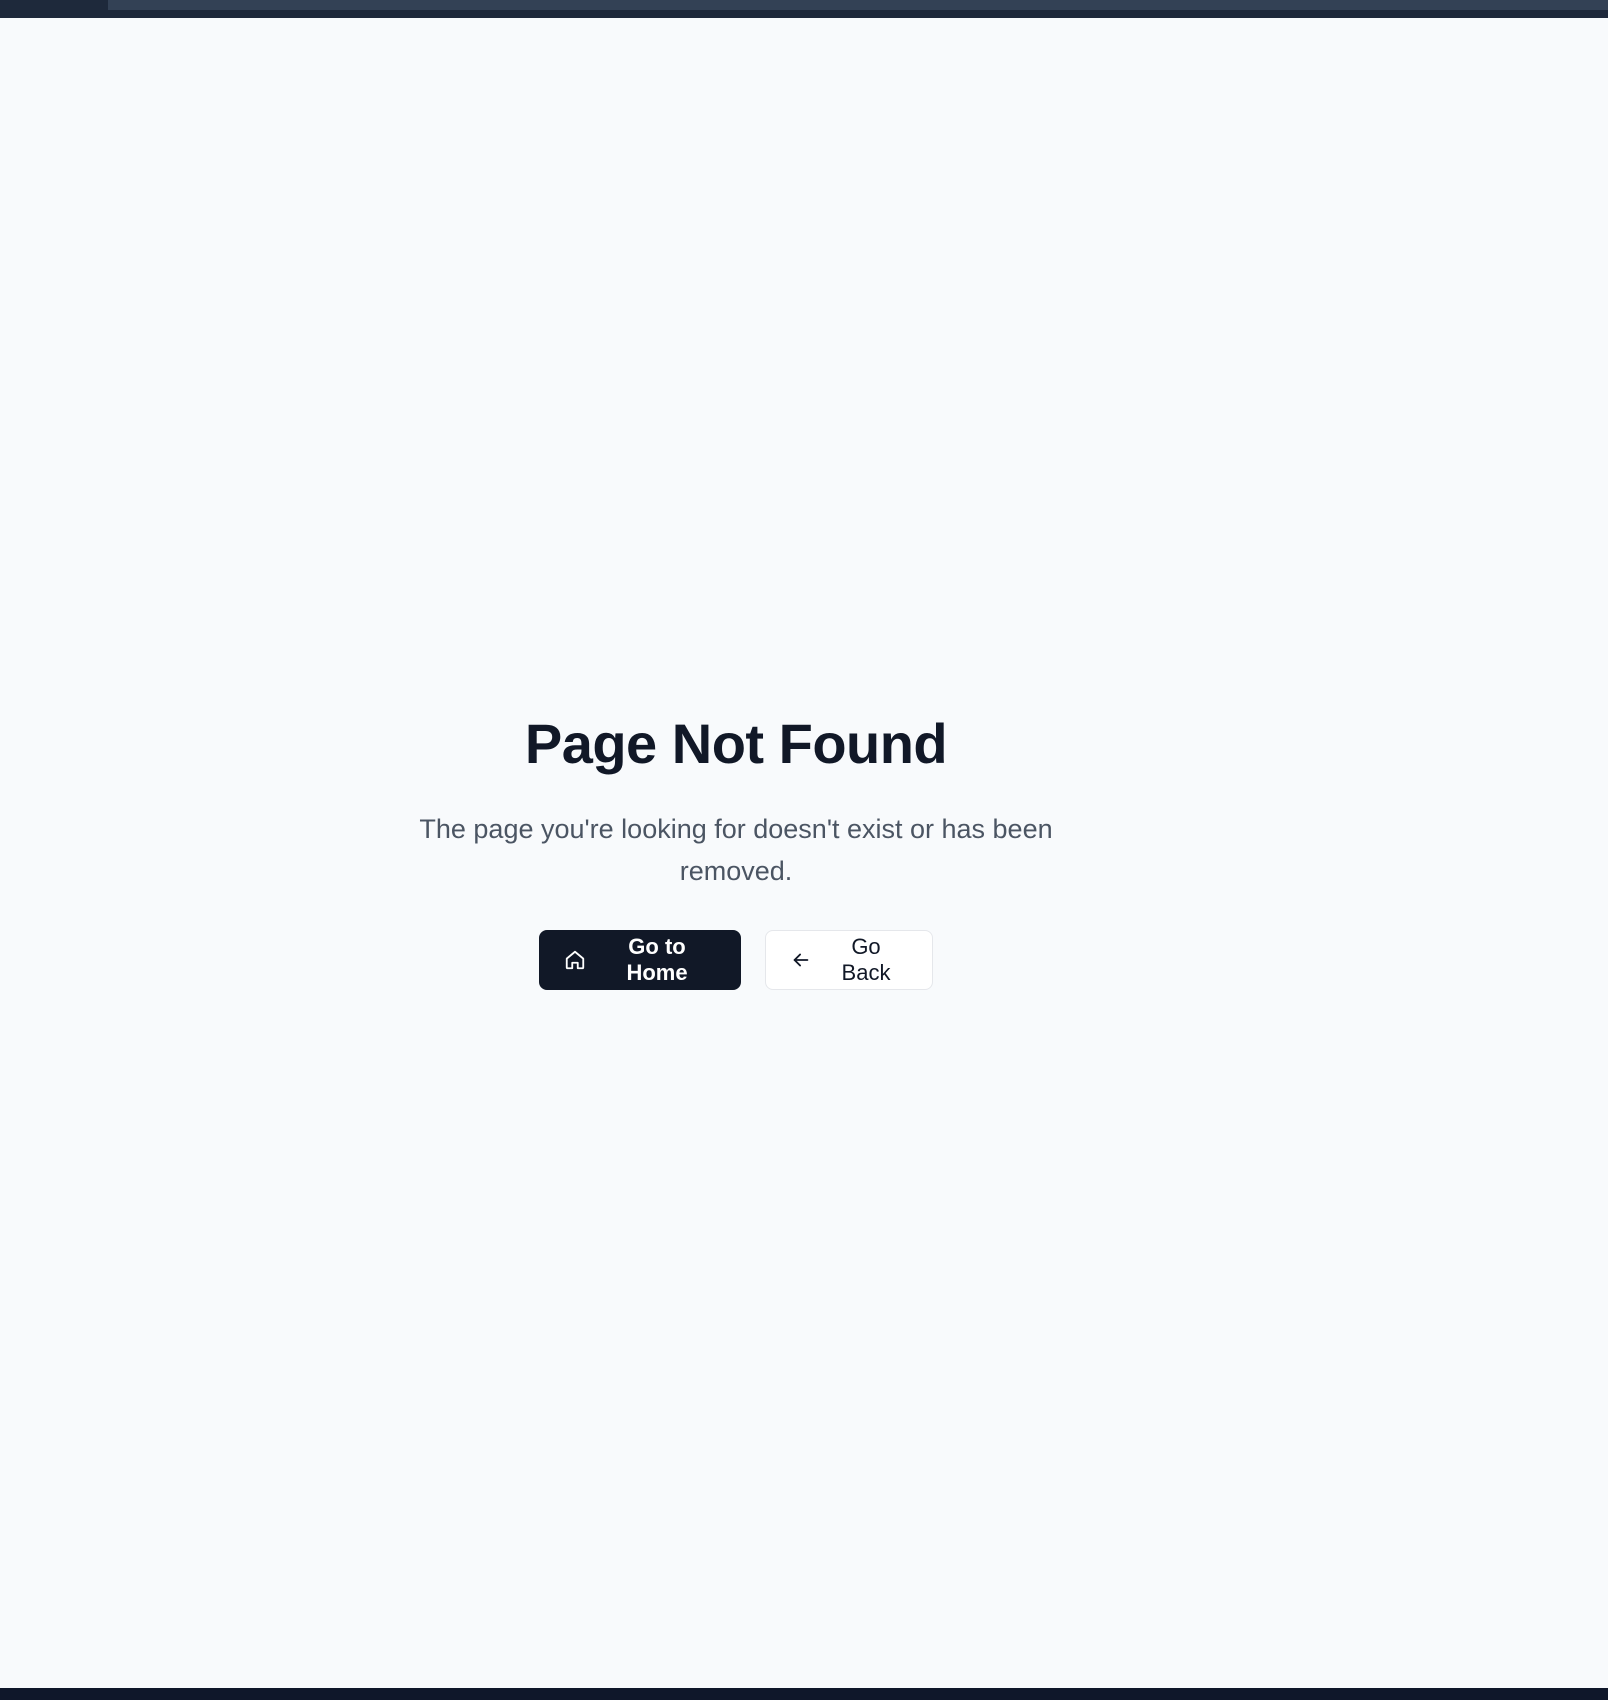  What do you see at coordinates (736, 743) in the screenshot?
I see `page-title: Page Not Found` at bounding box center [736, 743].